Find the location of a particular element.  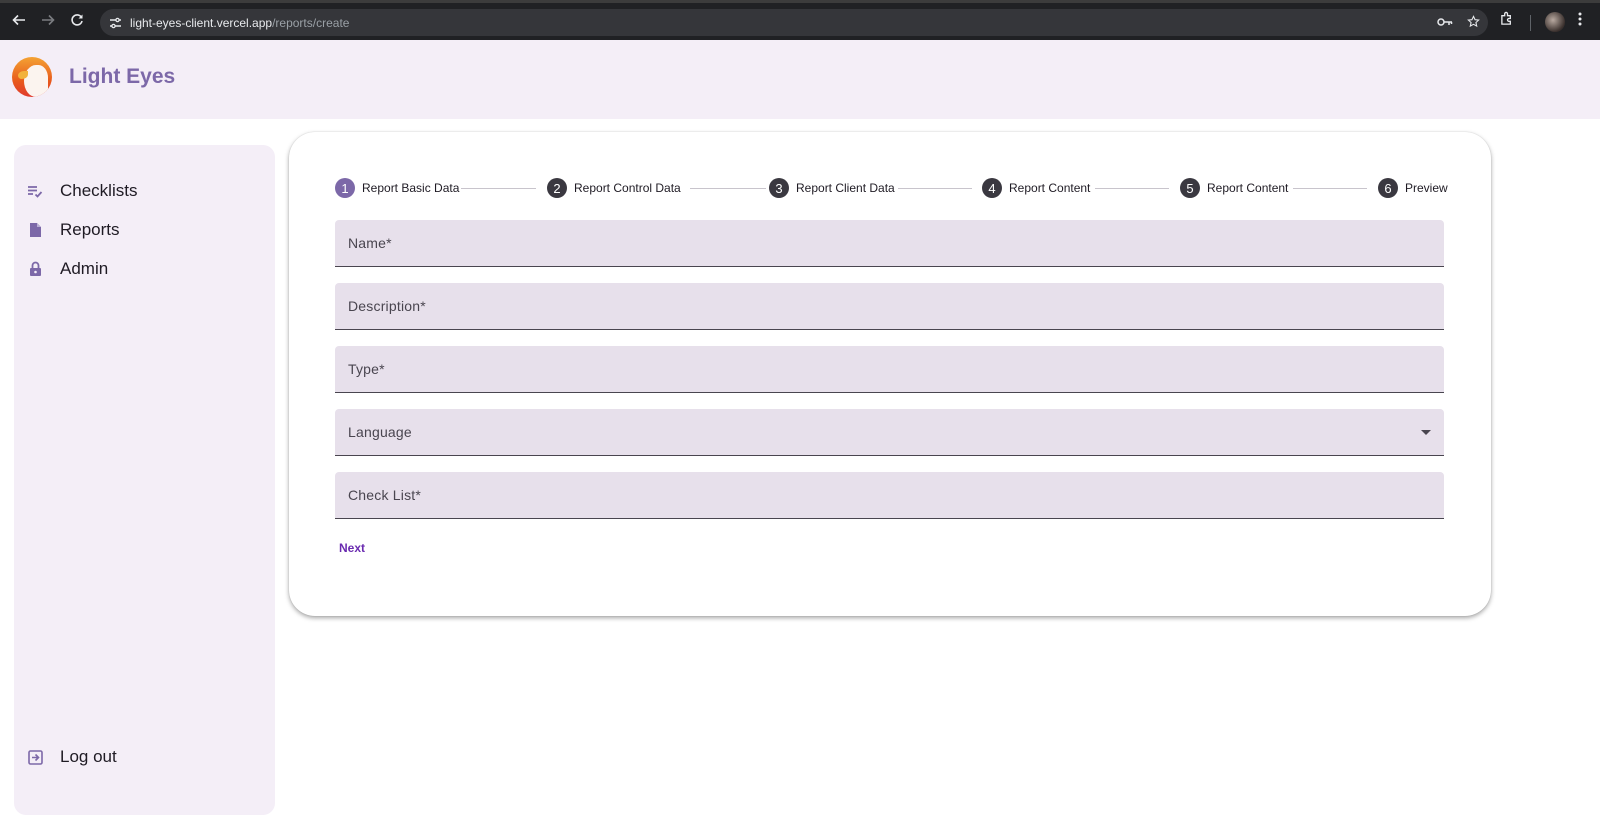

back-button is located at coordinates (19, 20).